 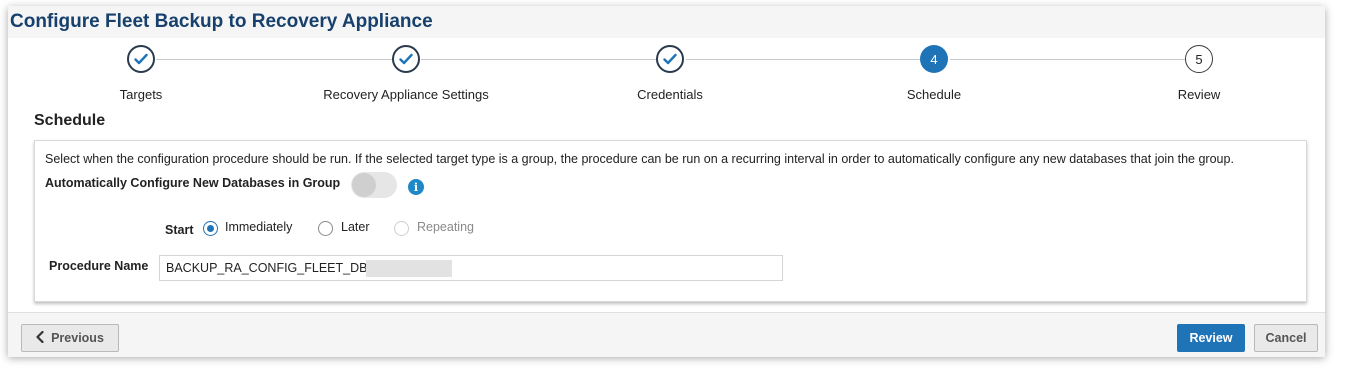 I want to click on start-repeating-radio, so click(x=401, y=228).